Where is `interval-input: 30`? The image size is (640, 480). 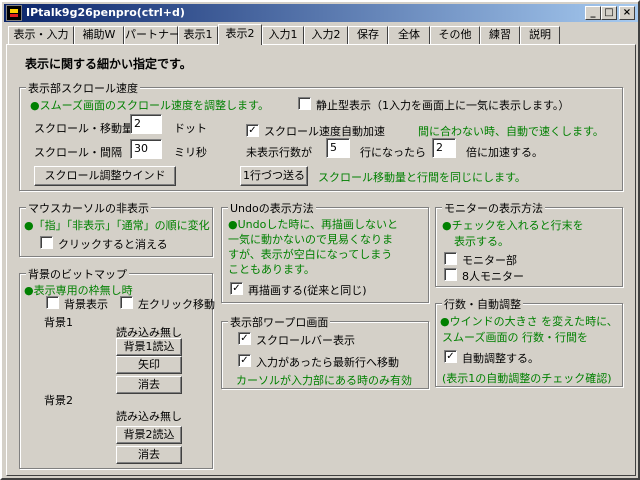 interval-input: 30 is located at coordinates (146, 149).